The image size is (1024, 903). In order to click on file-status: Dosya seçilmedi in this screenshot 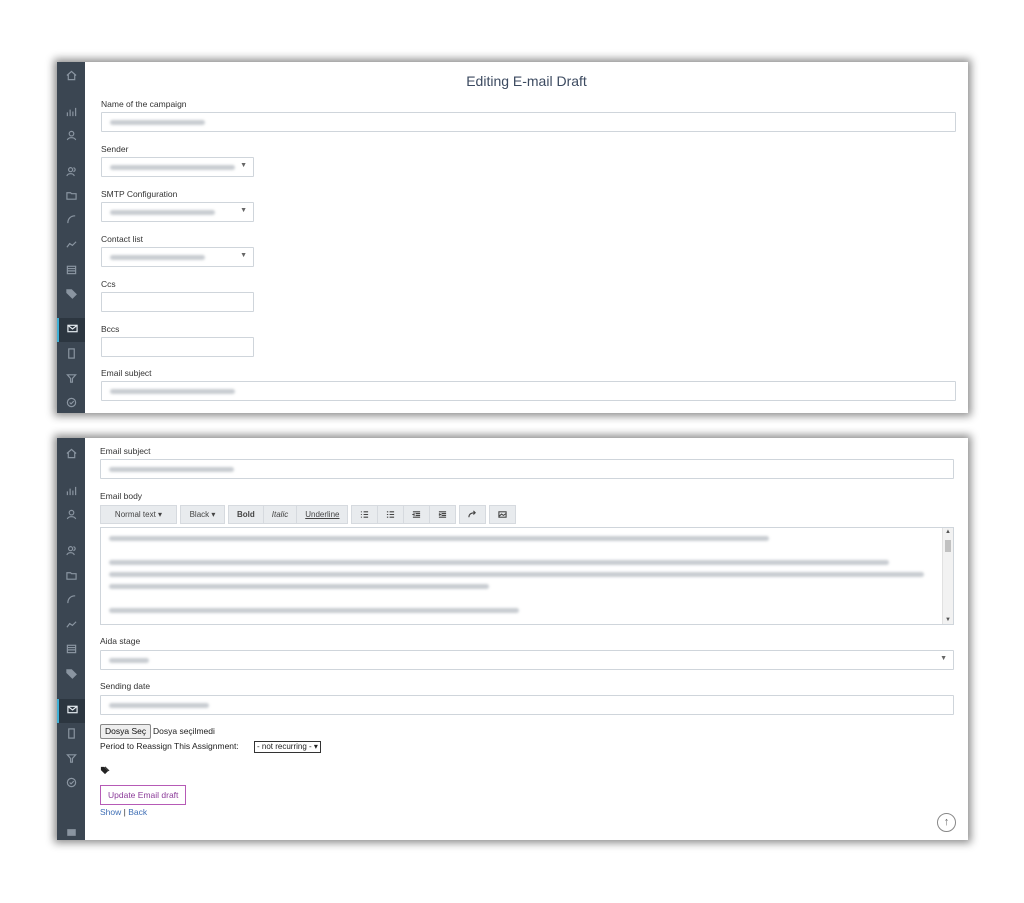, I will do `click(184, 731)`.